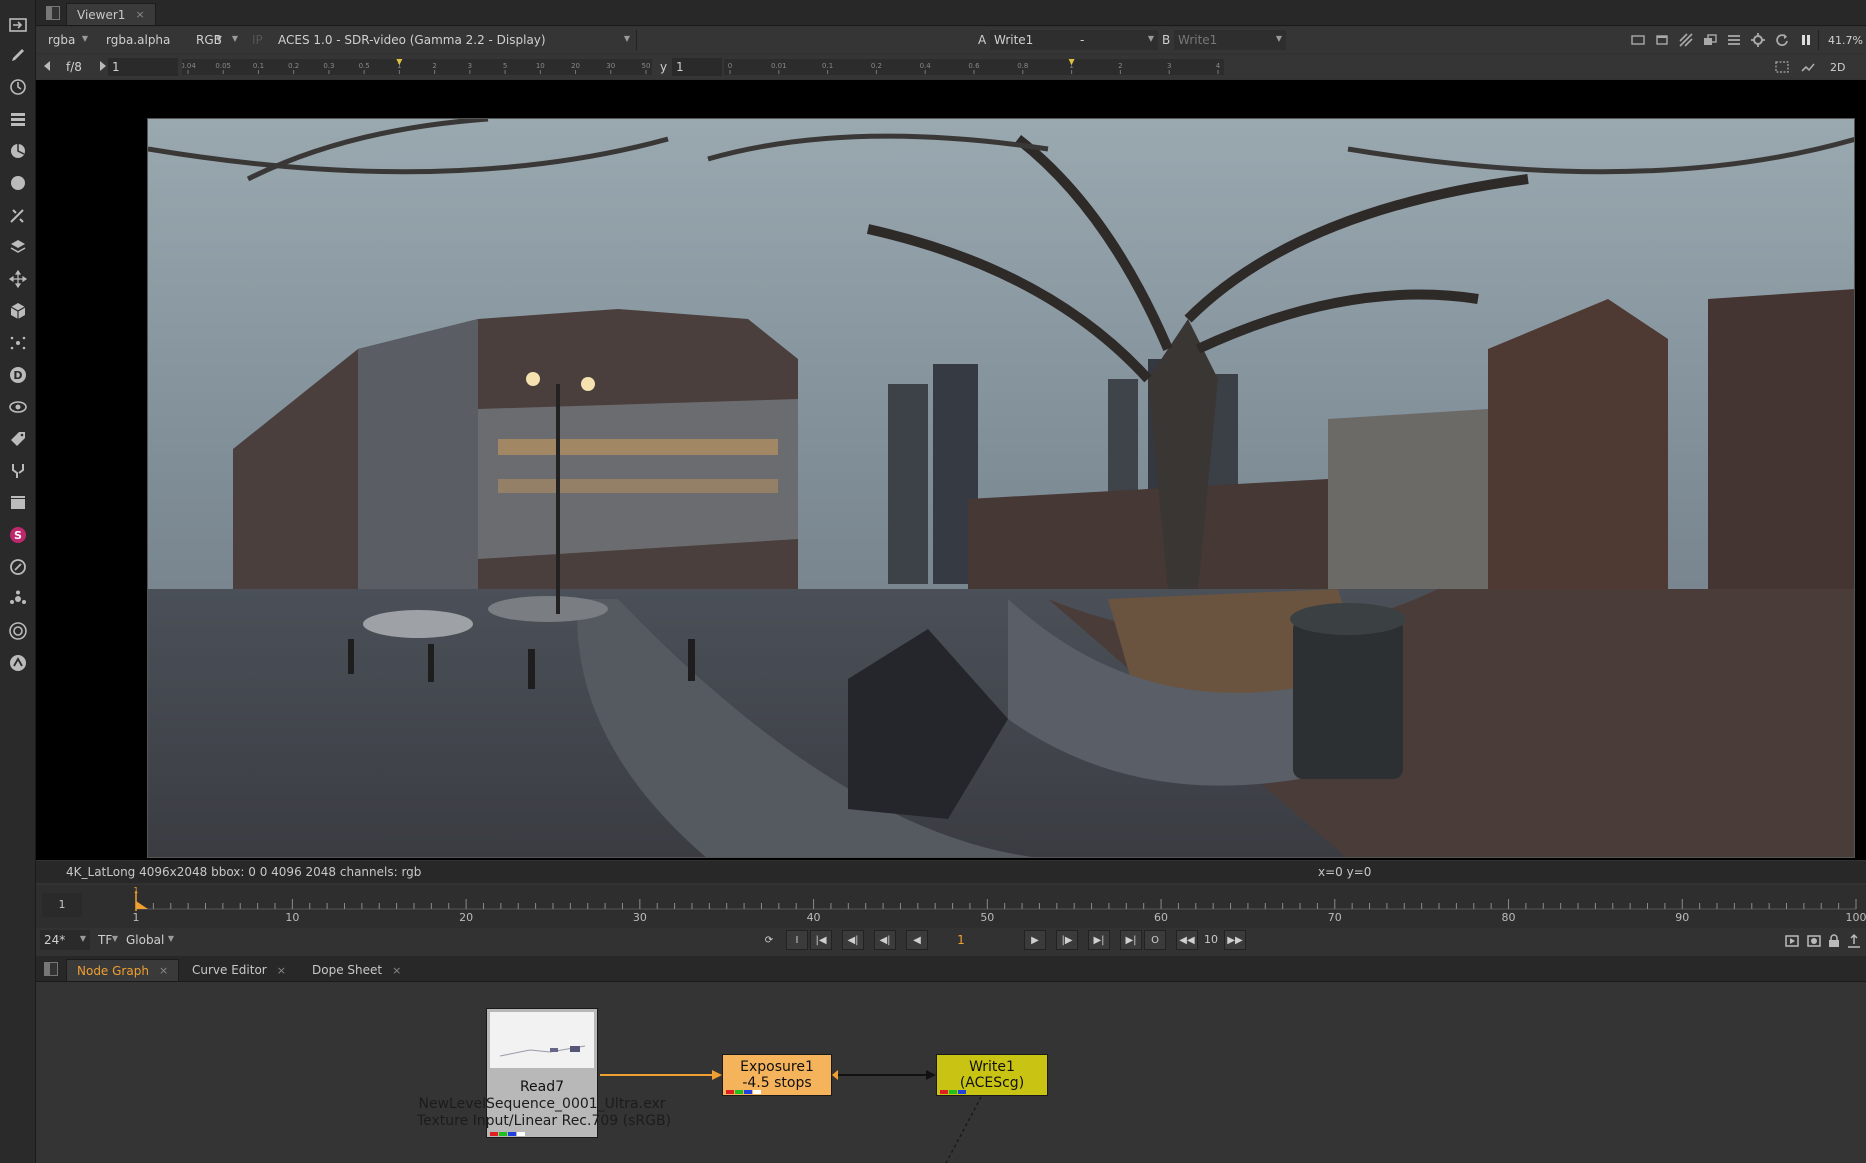 This screenshot has height=1163, width=1866. Describe the element at coordinates (417, 67) in the screenshot. I see `gain-slider: 0.04 0.05 0.1 0.2 0.3 0.5 1 2 3 5 10 20 30 50` at that location.